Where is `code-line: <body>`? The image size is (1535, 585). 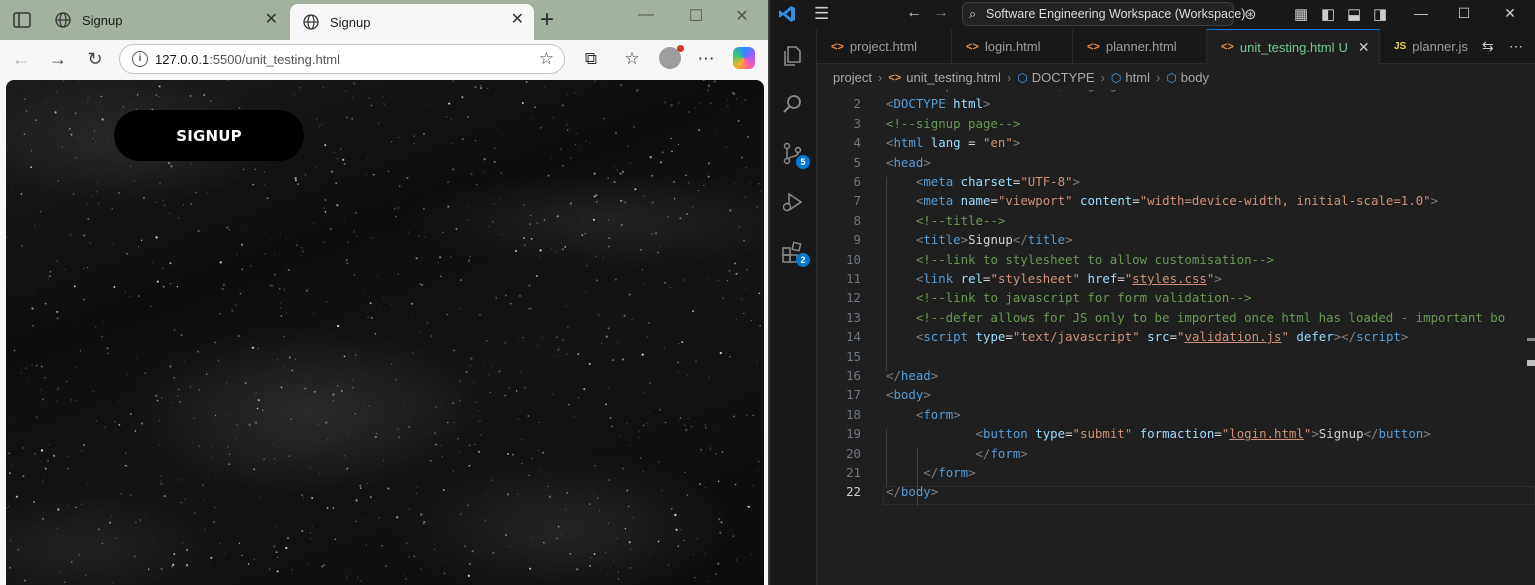 code-line: <body> is located at coordinates (908, 394).